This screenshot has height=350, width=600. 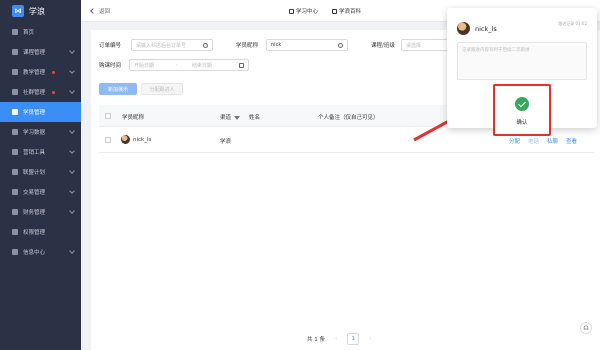 I want to click on view-action: 查看, so click(x=571, y=141).